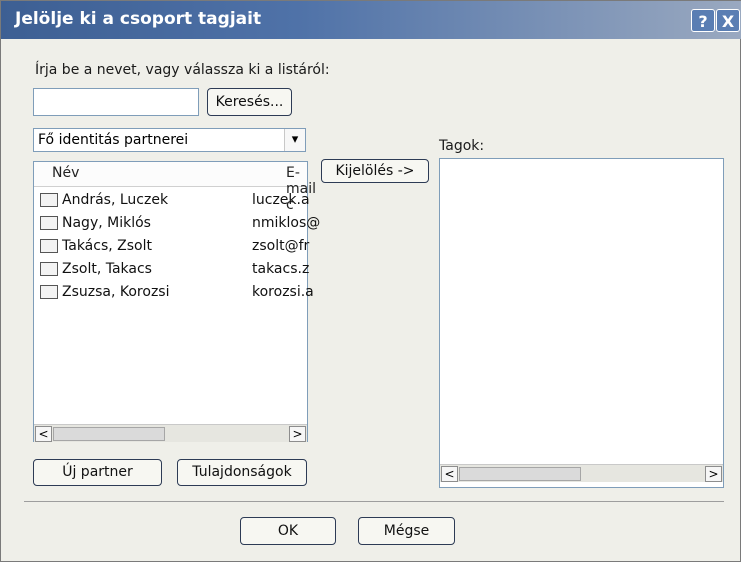 The width and height of the screenshot is (741, 562). Describe the element at coordinates (107, 246) in the screenshot. I see `contact-name: Takács, Zsolt` at that location.